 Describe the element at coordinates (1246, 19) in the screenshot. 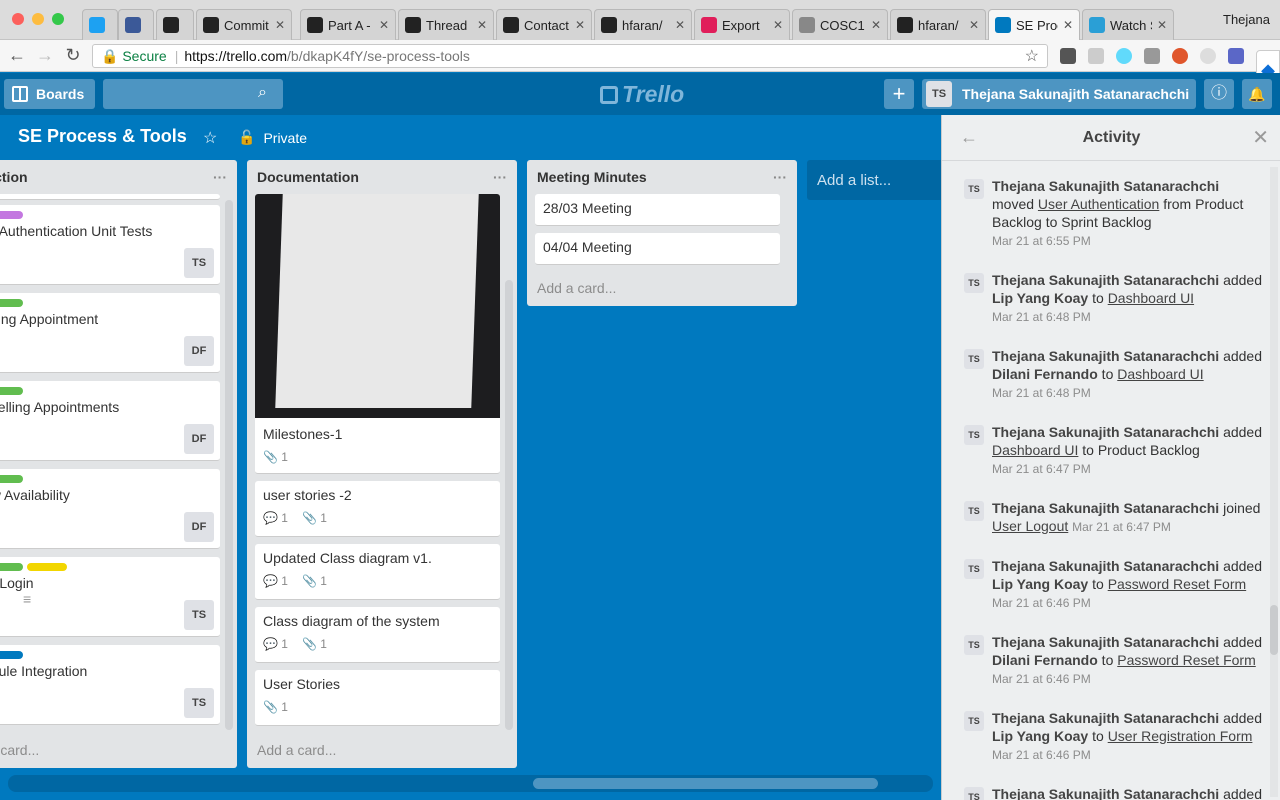

I see `browser-profile-name: Thejana` at that location.